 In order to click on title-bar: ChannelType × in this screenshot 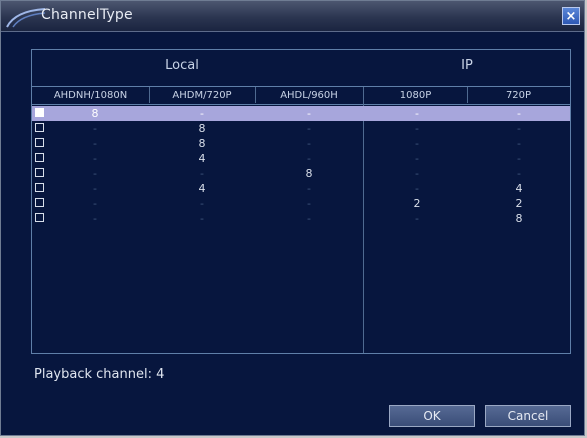, I will do `click(292, 16)`.